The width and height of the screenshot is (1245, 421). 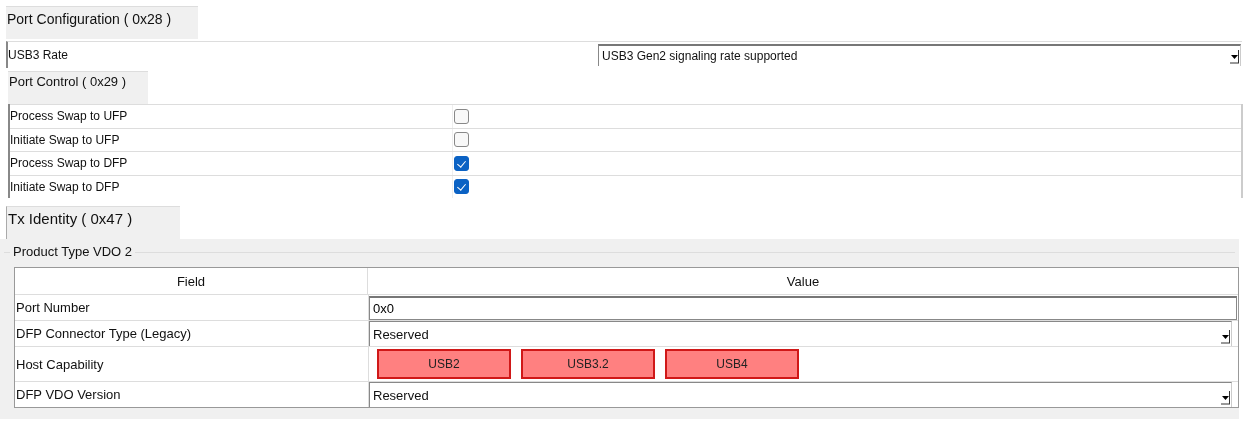 What do you see at coordinates (102, 22) in the screenshot?
I see `section-tab: Port Configuration ( 0x28 )` at bounding box center [102, 22].